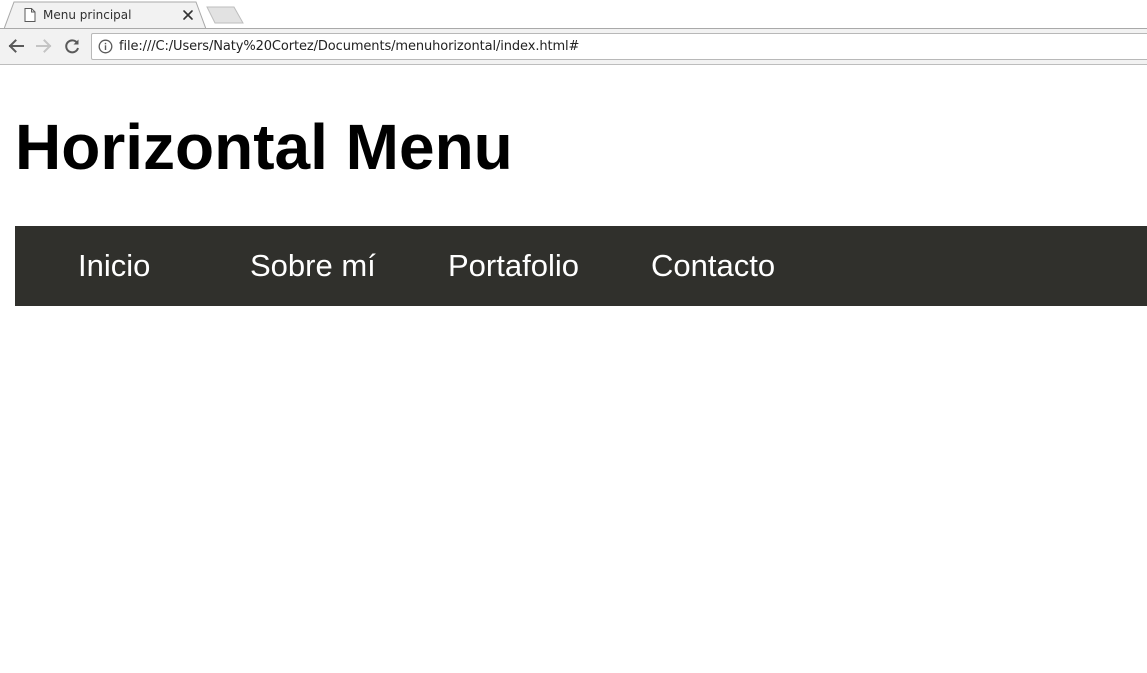  What do you see at coordinates (72, 46) in the screenshot?
I see `reload-icon` at bounding box center [72, 46].